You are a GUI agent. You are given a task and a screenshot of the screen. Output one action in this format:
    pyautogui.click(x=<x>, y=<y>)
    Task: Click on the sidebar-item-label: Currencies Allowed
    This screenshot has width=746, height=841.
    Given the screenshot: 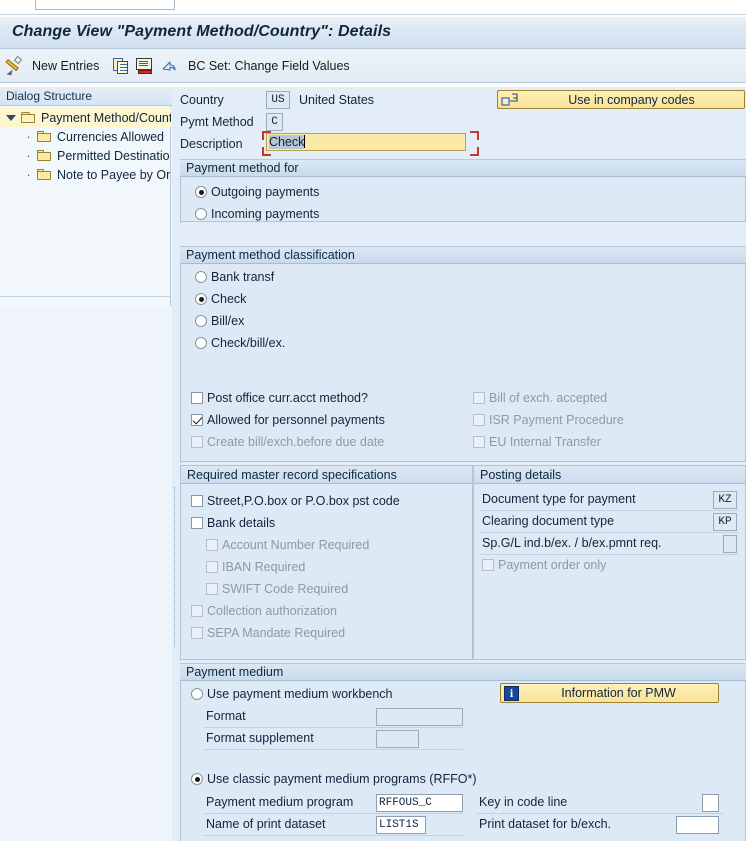 What is the action you would take?
    pyautogui.click(x=110, y=136)
    